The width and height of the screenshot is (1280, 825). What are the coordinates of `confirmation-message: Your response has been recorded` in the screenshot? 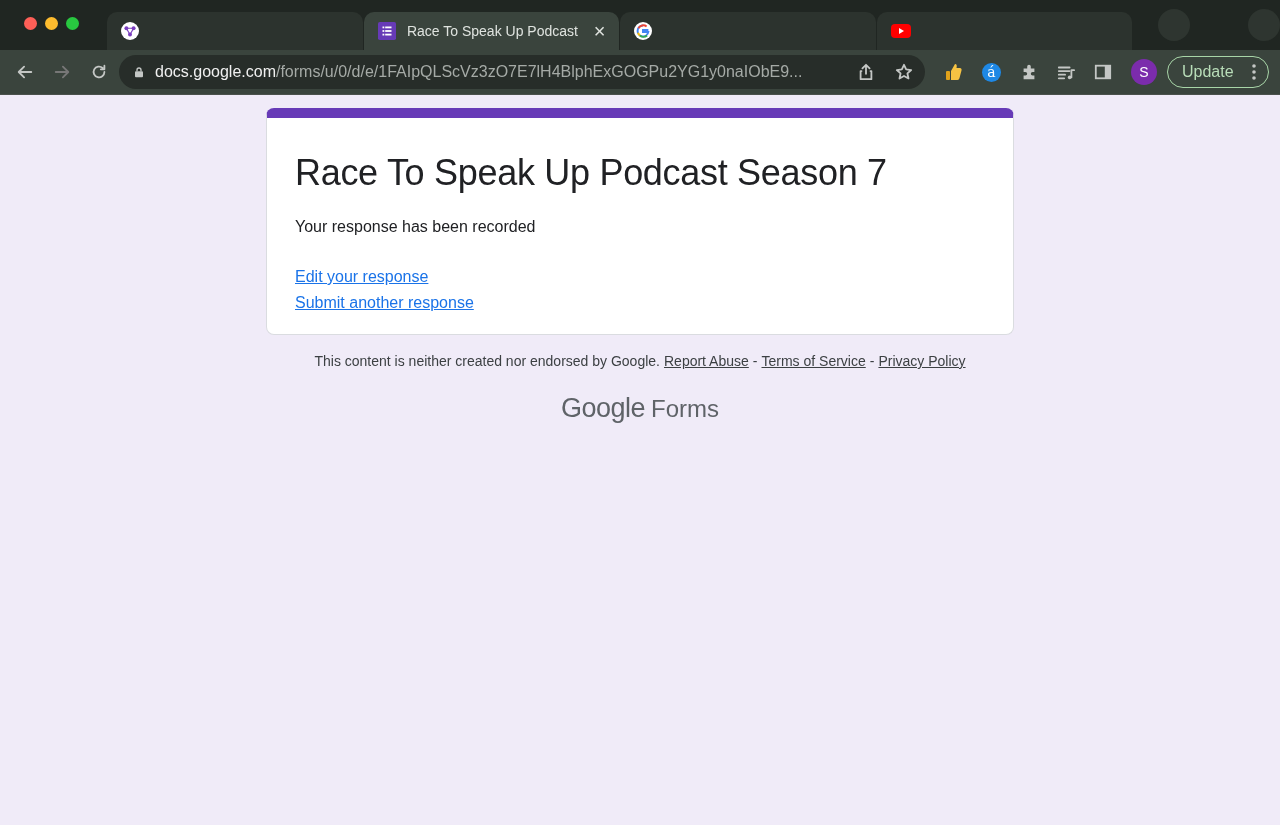 It's located at (416, 227).